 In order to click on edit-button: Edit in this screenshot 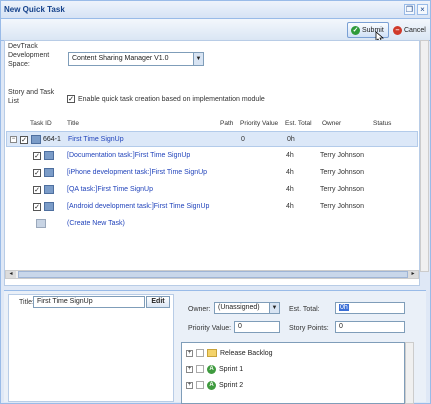, I will do `click(158, 302)`.